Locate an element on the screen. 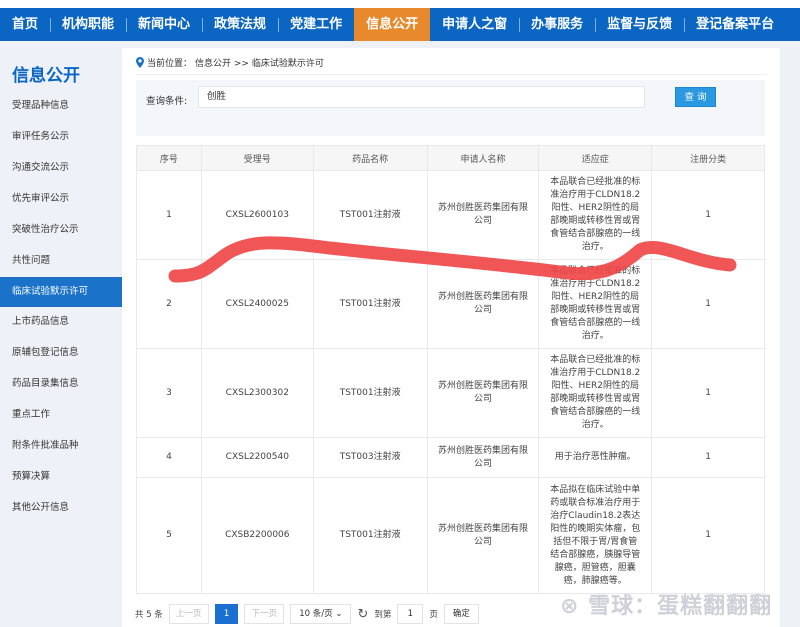 The height and width of the screenshot is (627, 800). page-unit-label: 页 is located at coordinates (433, 615).